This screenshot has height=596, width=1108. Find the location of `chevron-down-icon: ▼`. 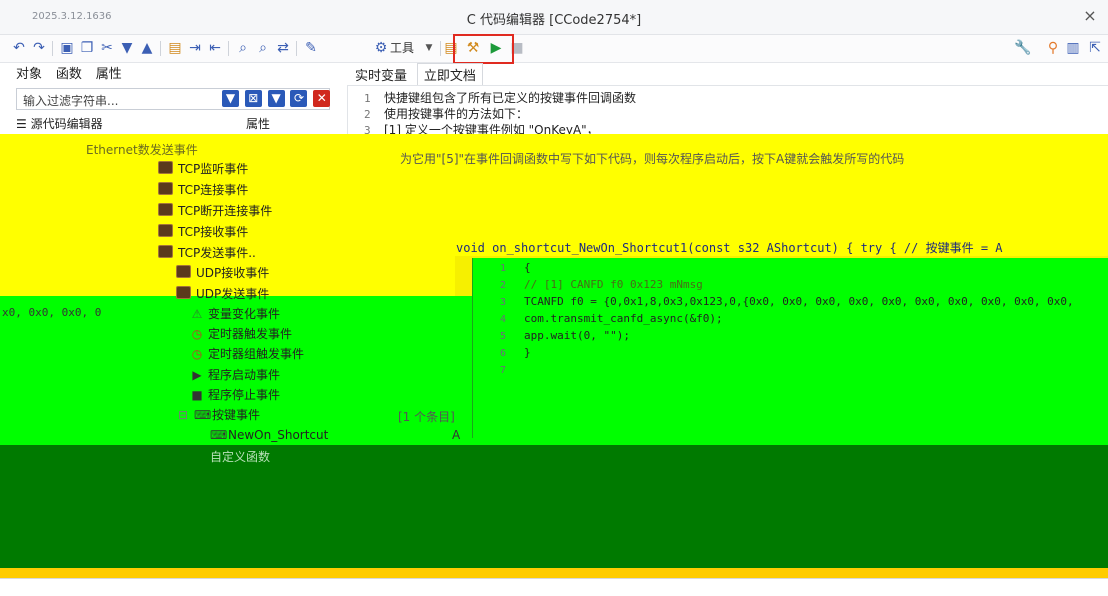

chevron-down-icon: ▼ is located at coordinates (429, 48).